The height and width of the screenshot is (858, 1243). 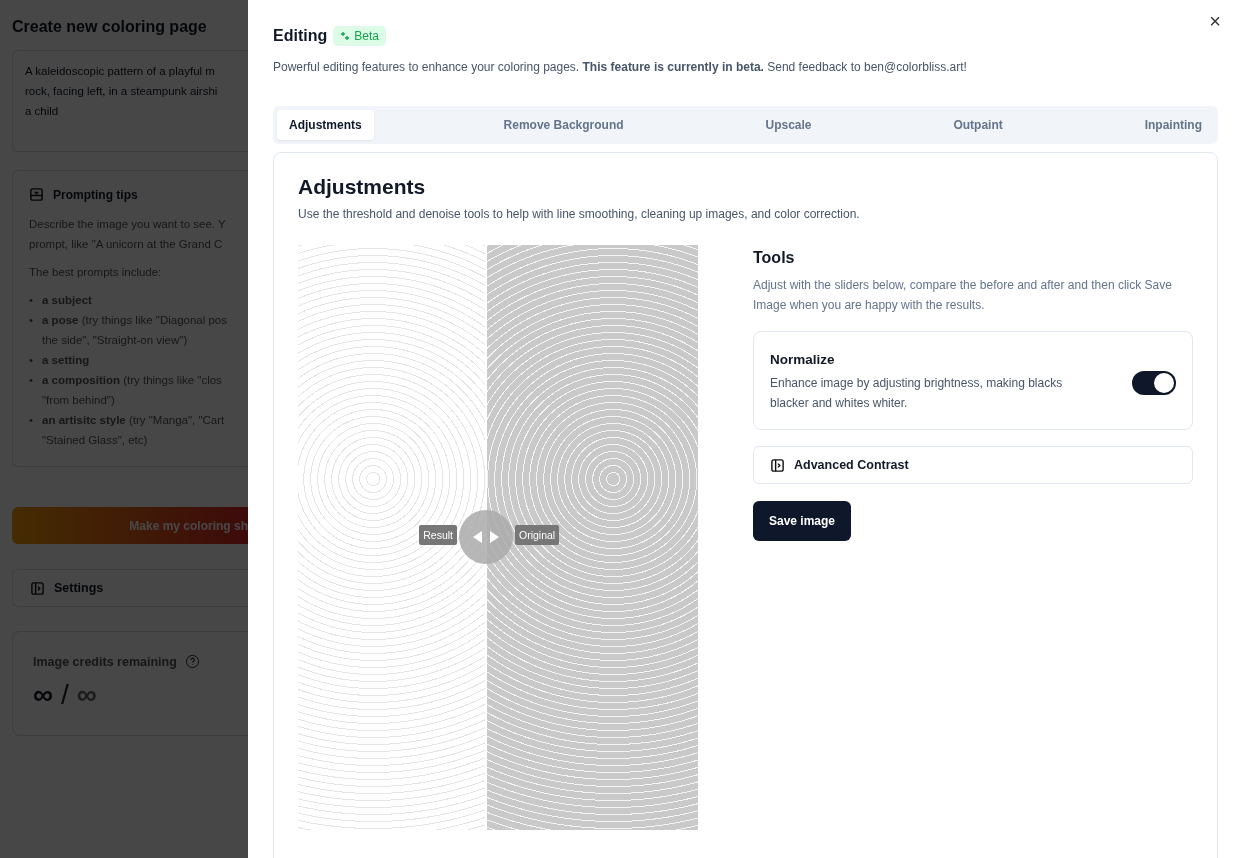 I want to click on normalize-description: Enhance image by adjusting brightness, making blacks blacker and whites whiter., so click(x=917, y=393).